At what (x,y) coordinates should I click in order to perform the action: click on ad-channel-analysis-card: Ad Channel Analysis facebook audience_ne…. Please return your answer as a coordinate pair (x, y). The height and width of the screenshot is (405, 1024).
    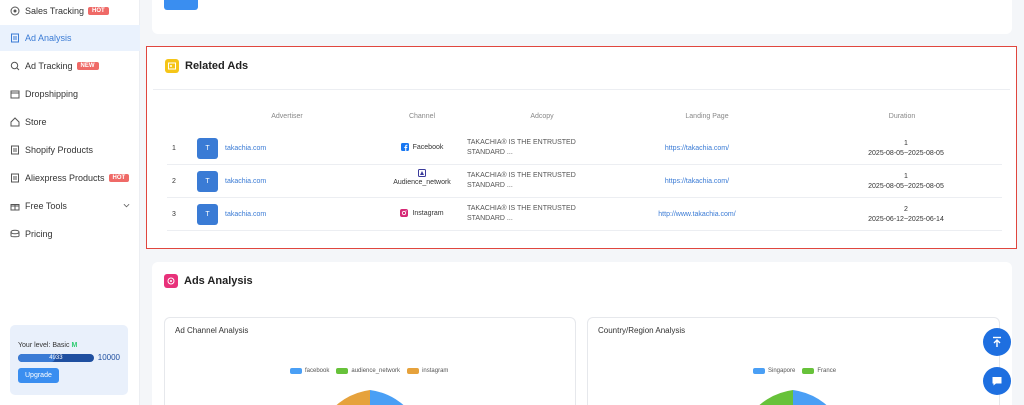
    Looking at the image, I should click on (370, 361).